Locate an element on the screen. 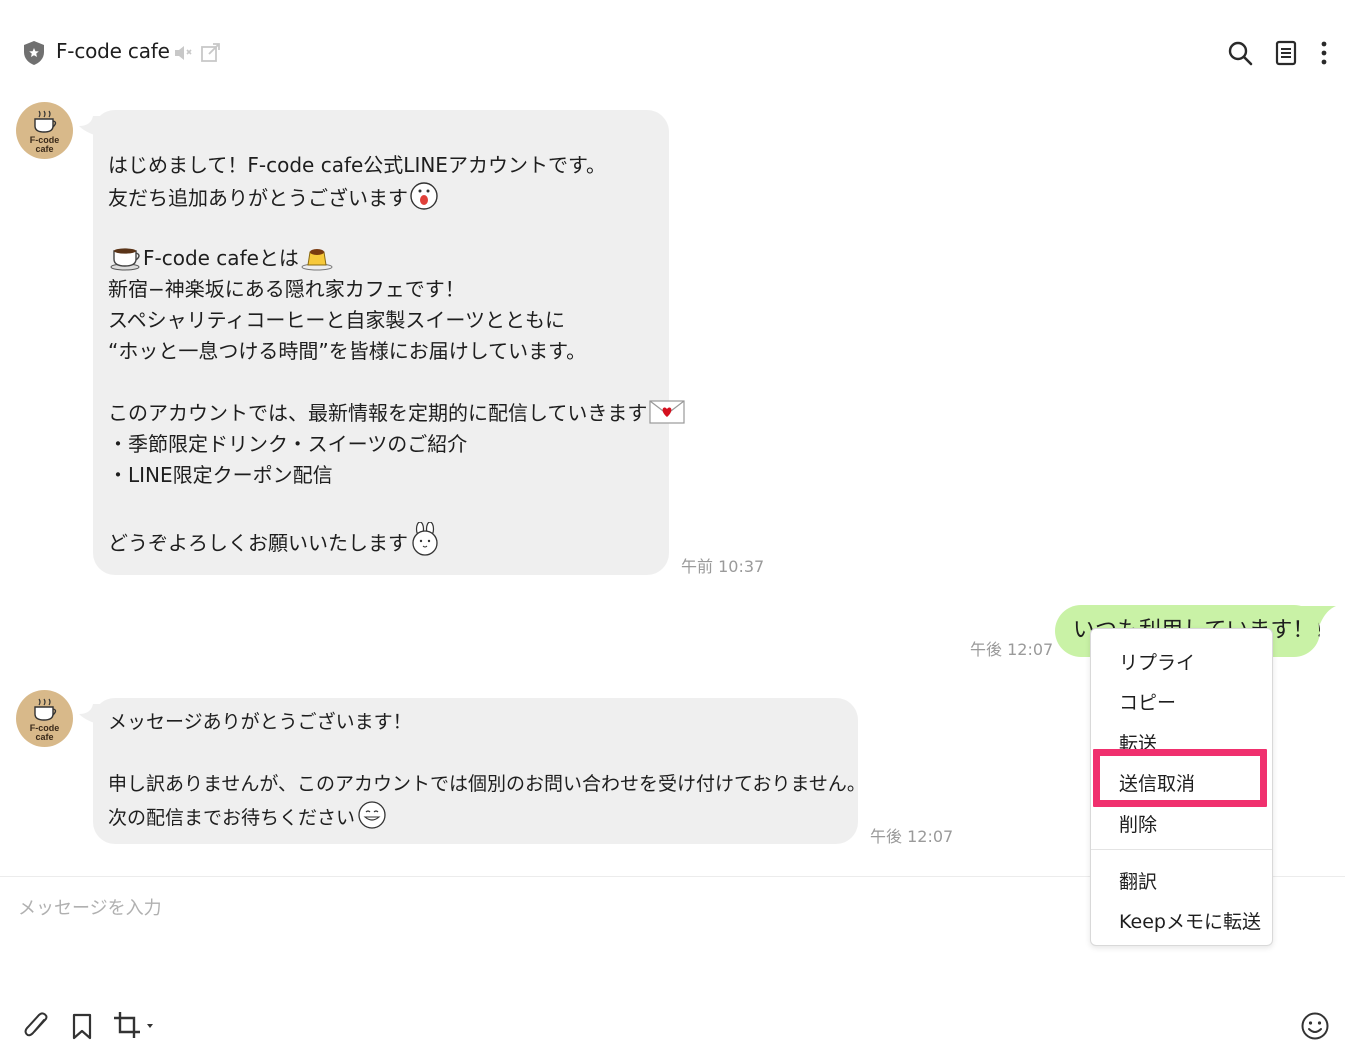  more-vertical-icon is located at coordinates (1324, 53).